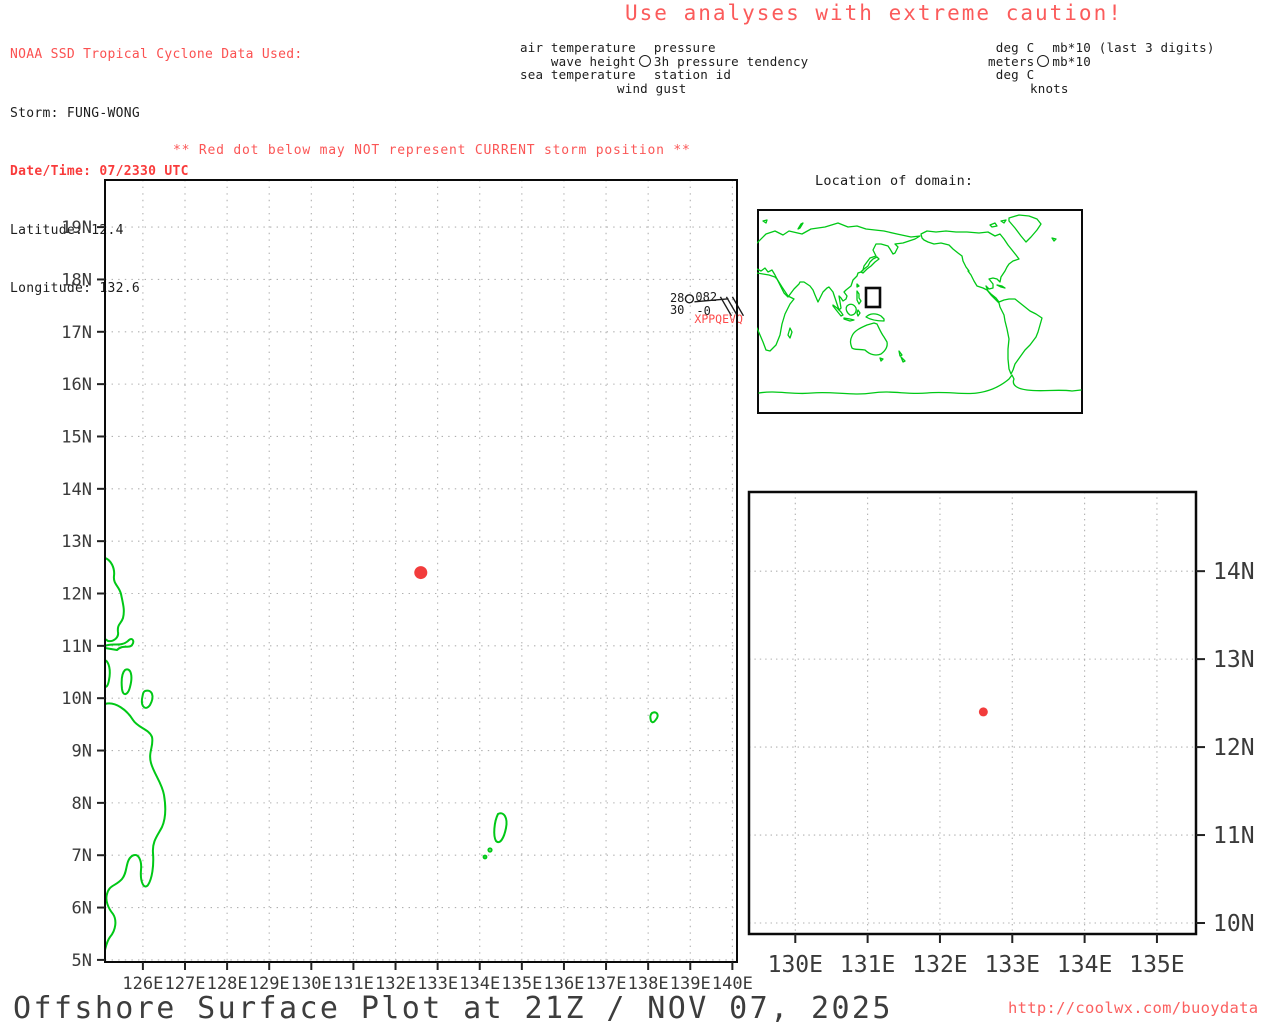  What do you see at coordinates (795, 965) in the screenshot?
I see `lon-axis-label: 130E` at bounding box center [795, 965].